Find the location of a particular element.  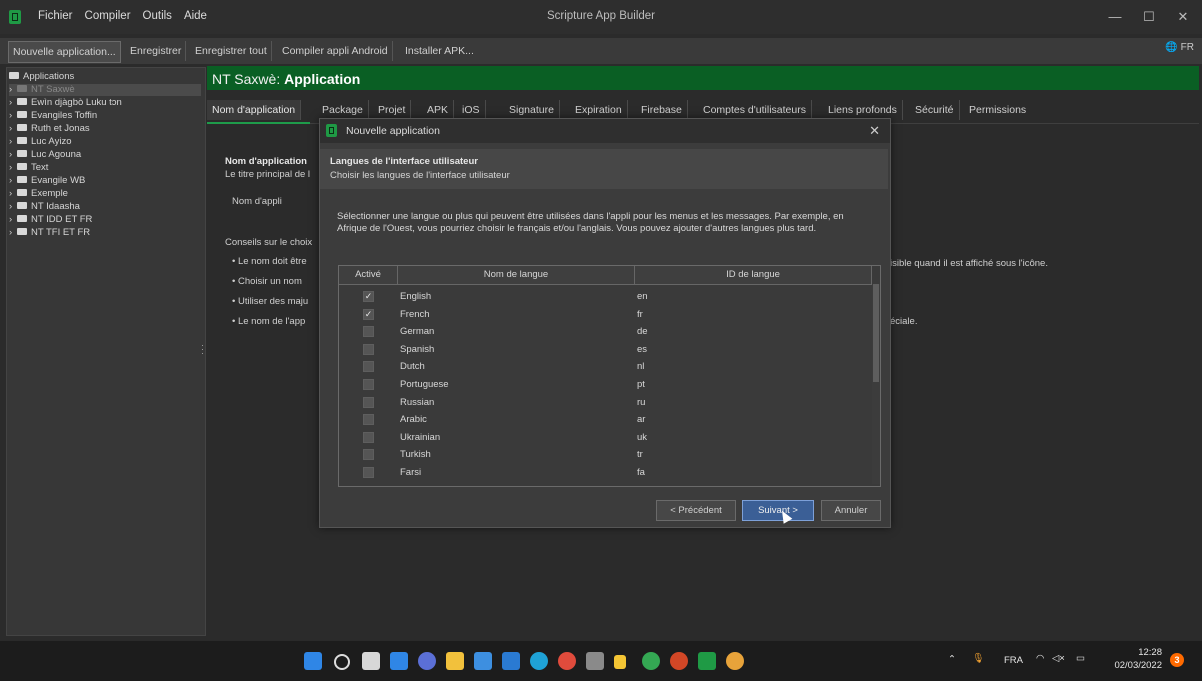

start-icon is located at coordinates (313, 661).